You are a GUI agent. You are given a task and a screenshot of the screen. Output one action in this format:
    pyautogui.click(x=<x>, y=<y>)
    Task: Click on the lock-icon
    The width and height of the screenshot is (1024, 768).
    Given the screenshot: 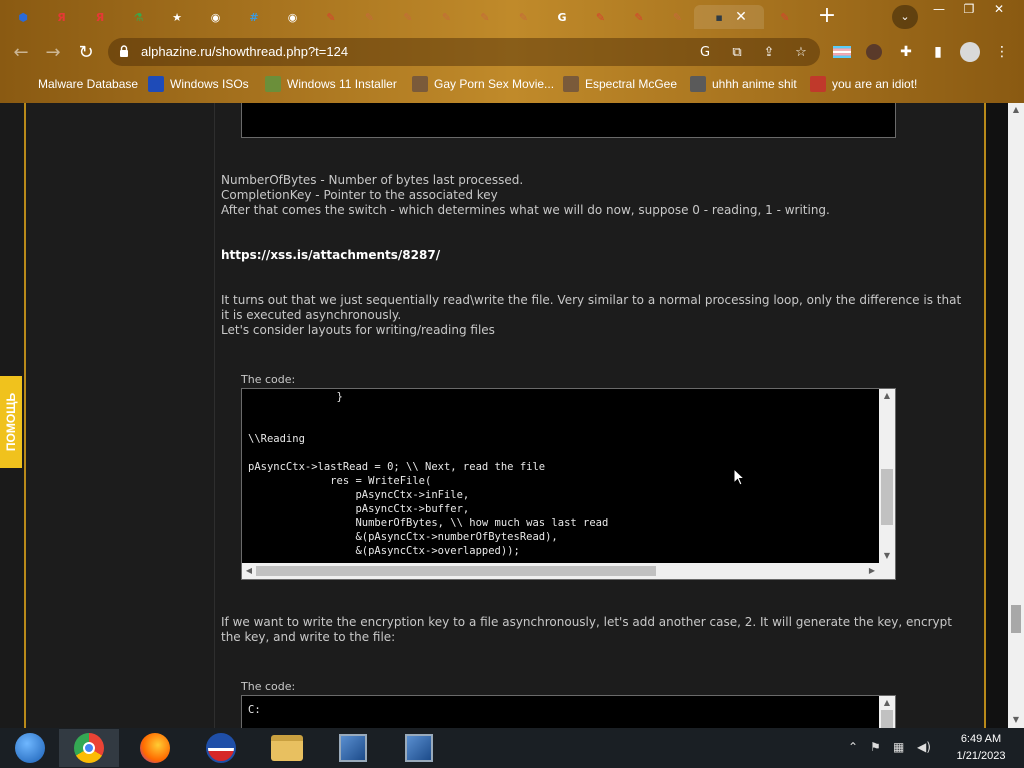 What is the action you would take?
    pyautogui.click(x=124, y=51)
    